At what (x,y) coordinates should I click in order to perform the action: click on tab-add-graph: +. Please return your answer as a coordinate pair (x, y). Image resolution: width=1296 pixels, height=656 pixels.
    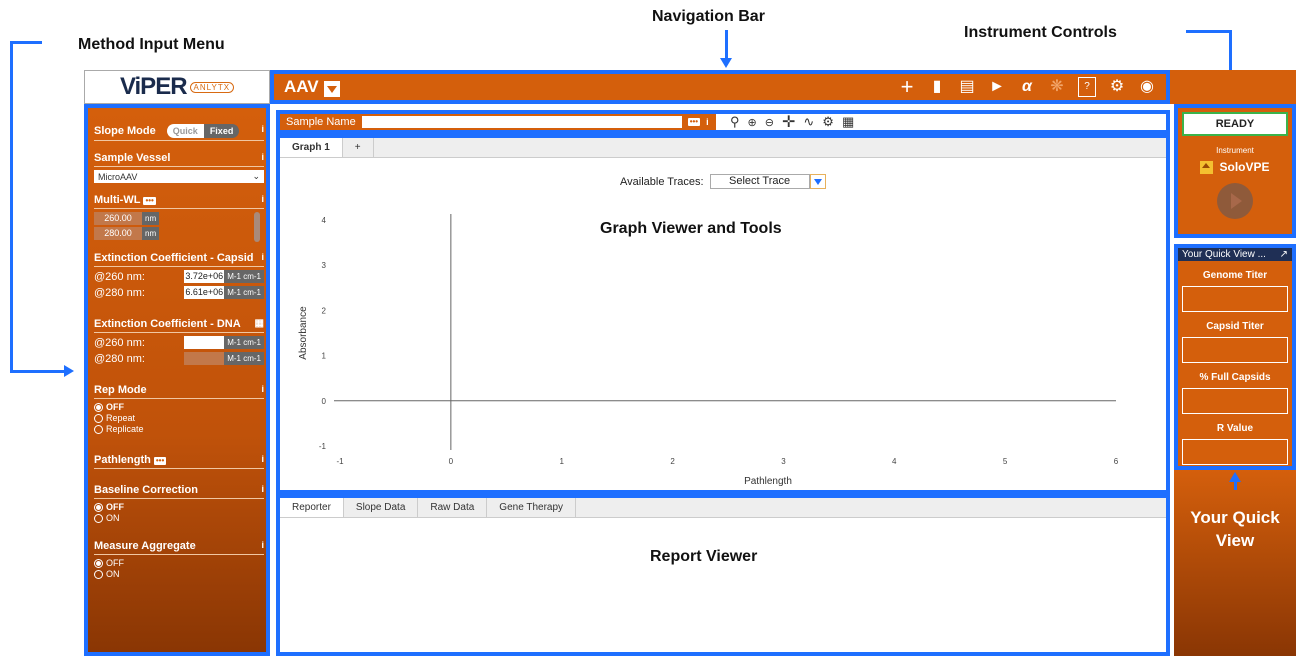
    Looking at the image, I should click on (358, 147).